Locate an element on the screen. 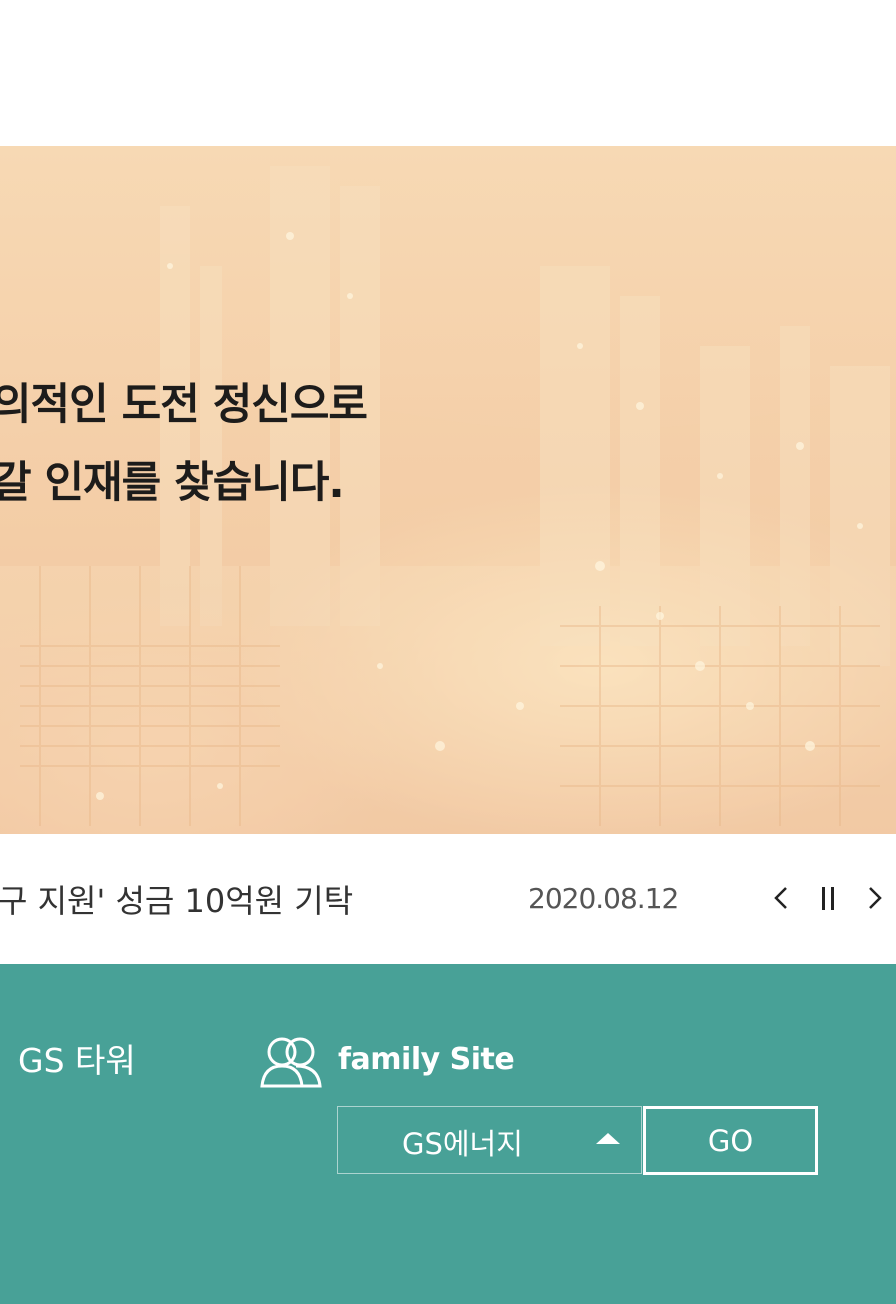  family-site-select: GS에너지 is located at coordinates (489, 1140).